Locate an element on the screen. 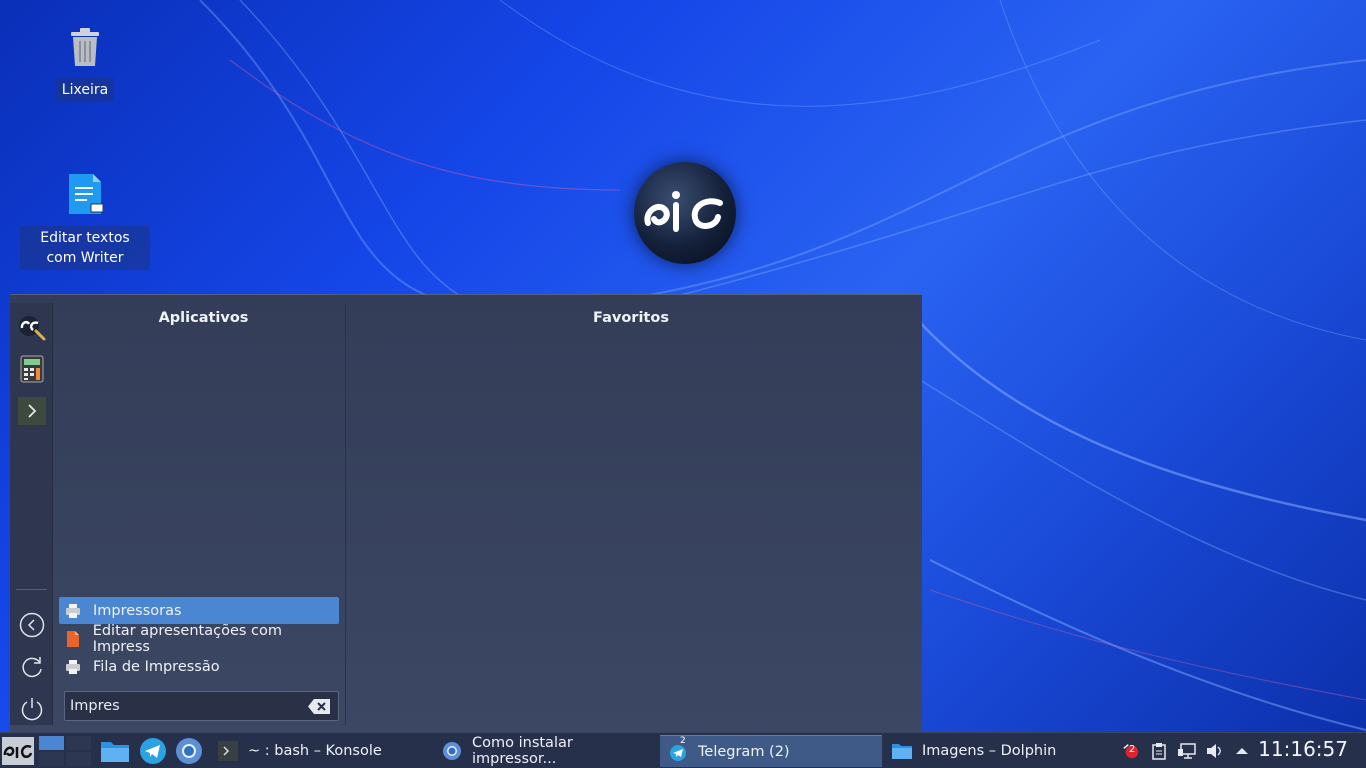  task-konsole: ~ : bash – Konsole is located at coordinates (321, 751).